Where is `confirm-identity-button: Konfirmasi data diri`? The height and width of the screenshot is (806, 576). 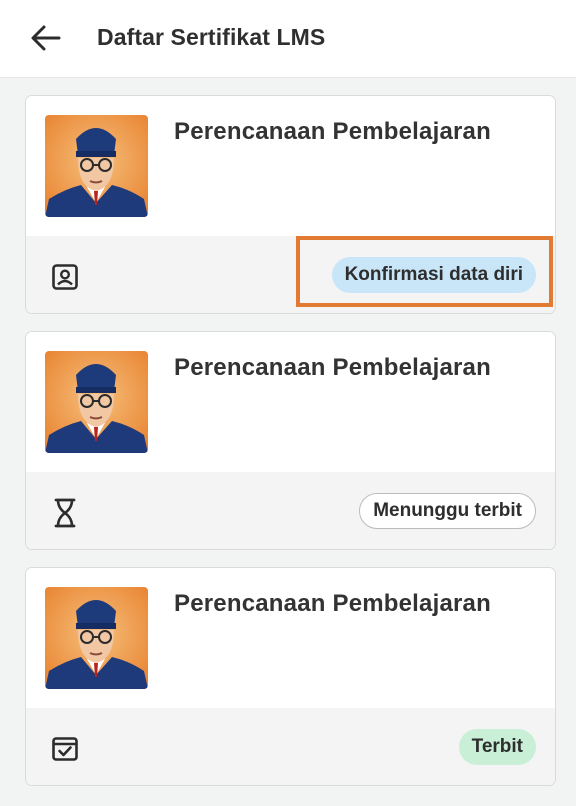
confirm-identity-button: Konfirmasi data diri is located at coordinates (433, 275).